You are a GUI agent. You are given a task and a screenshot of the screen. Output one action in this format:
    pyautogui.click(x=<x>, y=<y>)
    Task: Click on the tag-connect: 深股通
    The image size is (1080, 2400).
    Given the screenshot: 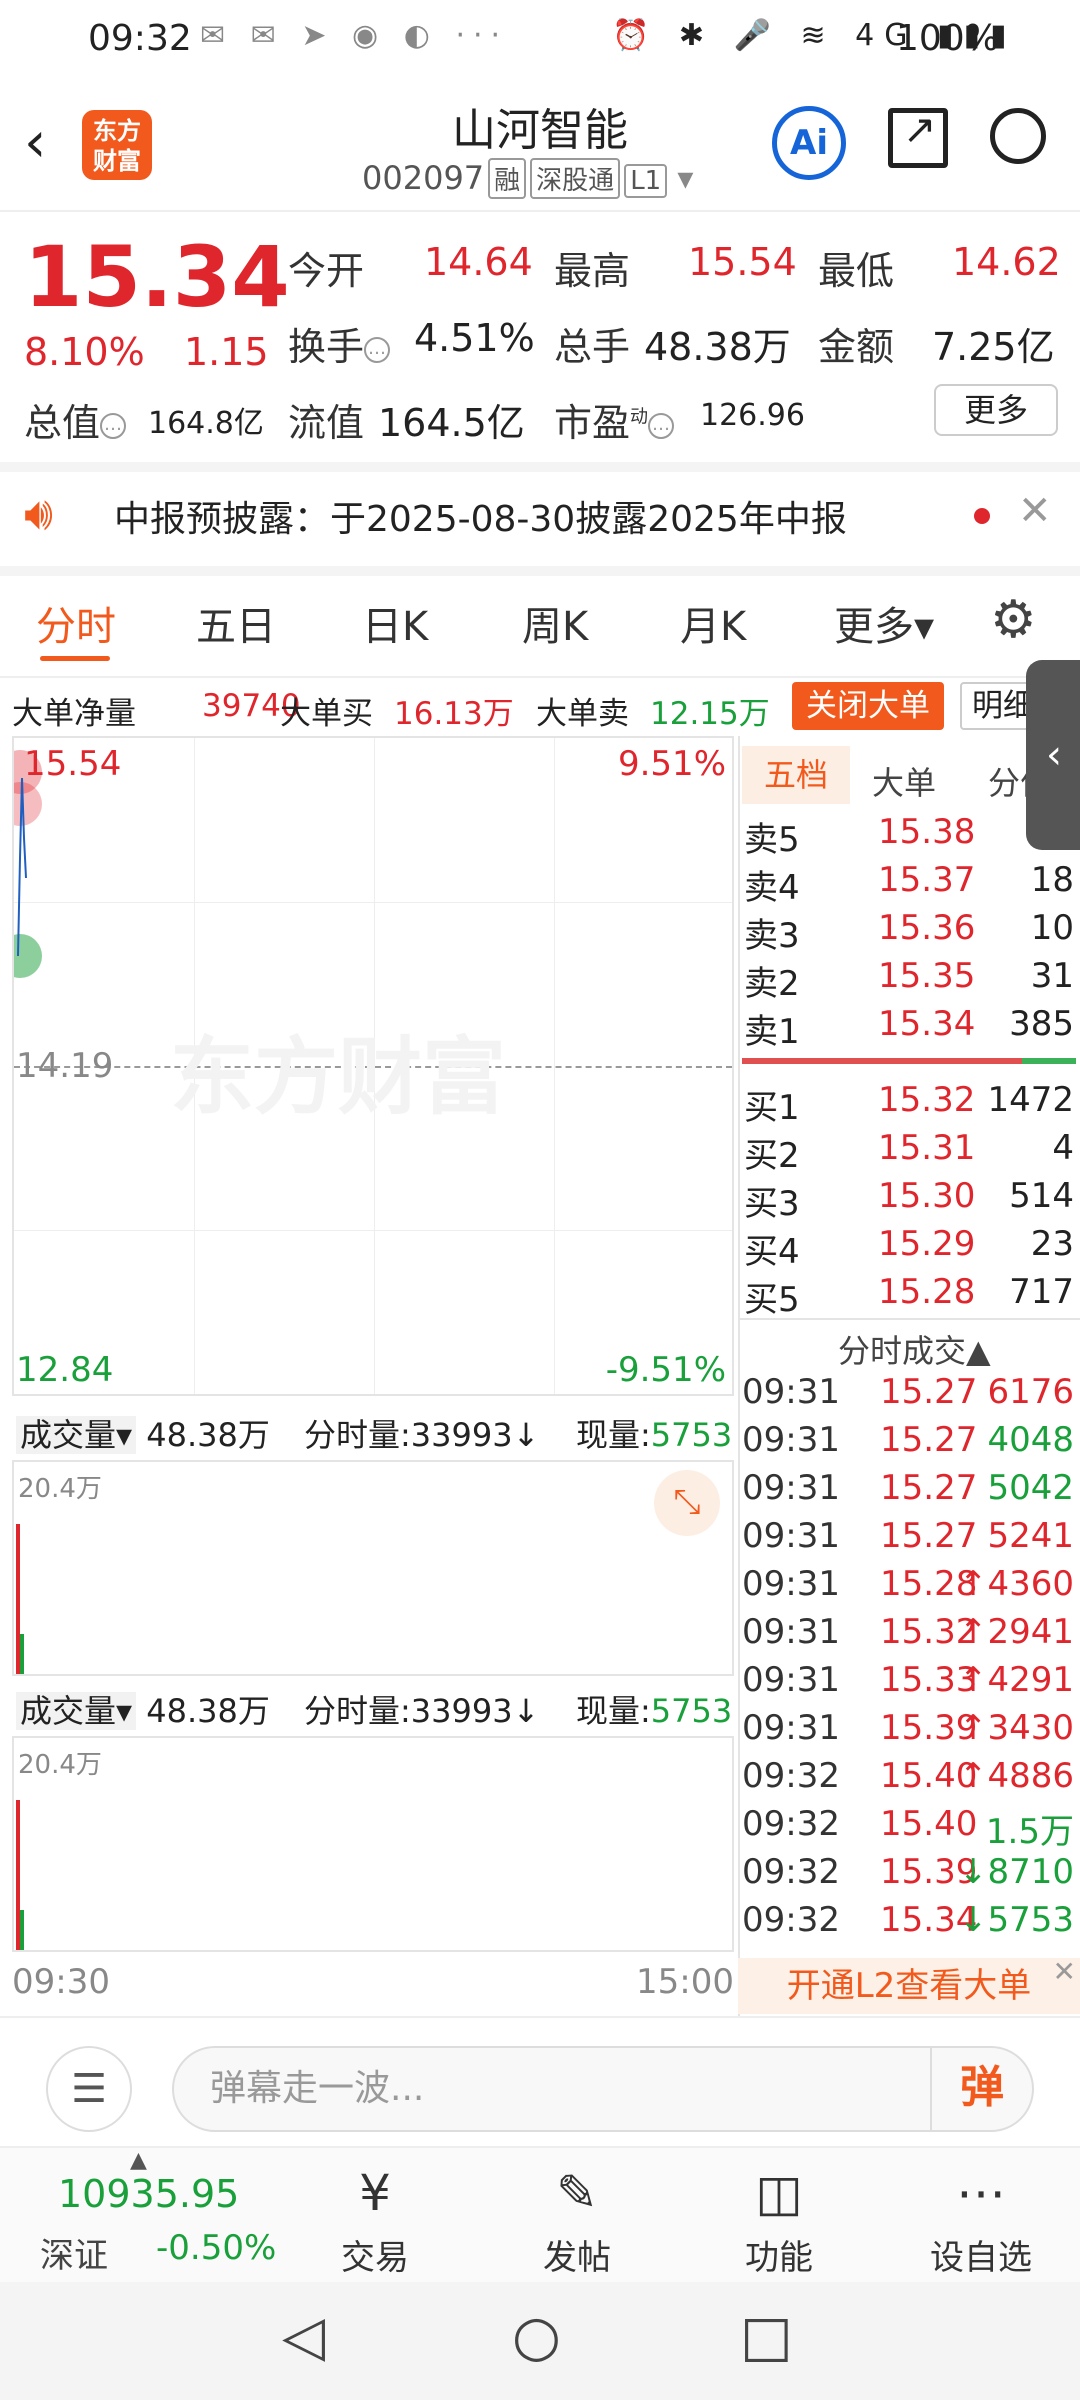 What is the action you would take?
    pyautogui.click(x=575, y=178)
    